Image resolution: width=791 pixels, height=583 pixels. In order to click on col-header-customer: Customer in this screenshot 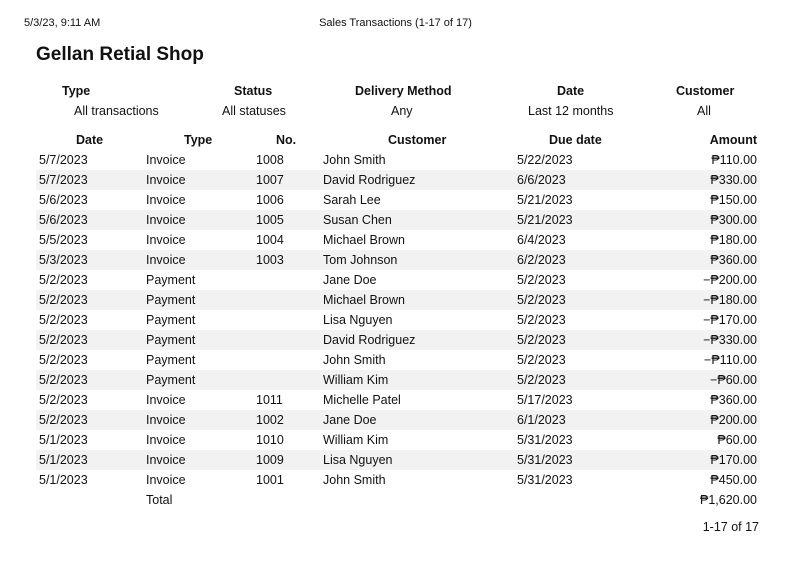, I will do `click(417, 140)`.